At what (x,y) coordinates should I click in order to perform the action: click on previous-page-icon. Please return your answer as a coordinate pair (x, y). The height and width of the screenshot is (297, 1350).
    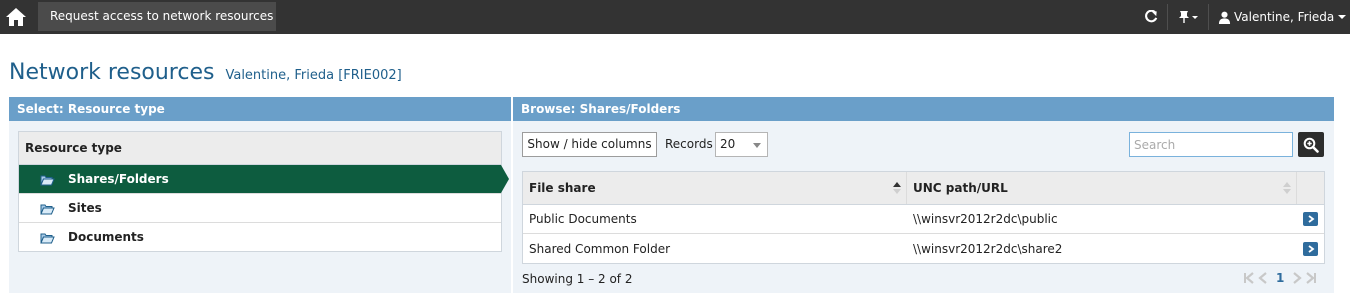
    Looking at the image, I should click on (1263, 278).